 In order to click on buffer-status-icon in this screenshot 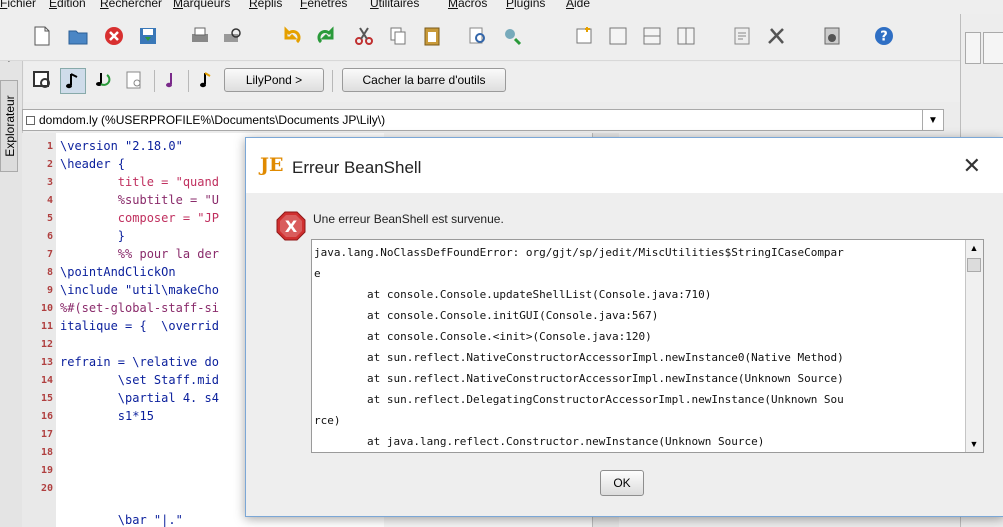, I will do `click(30, 120)`.